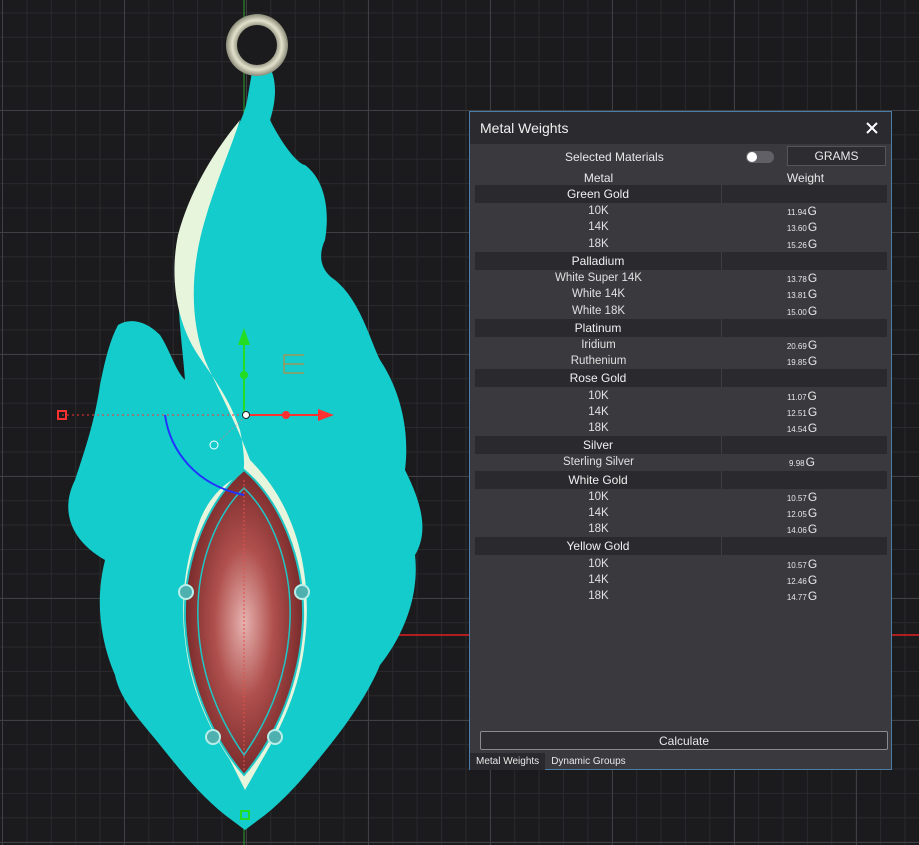  I want to click on table-row: 14K 12.05G, so click(681, 513).